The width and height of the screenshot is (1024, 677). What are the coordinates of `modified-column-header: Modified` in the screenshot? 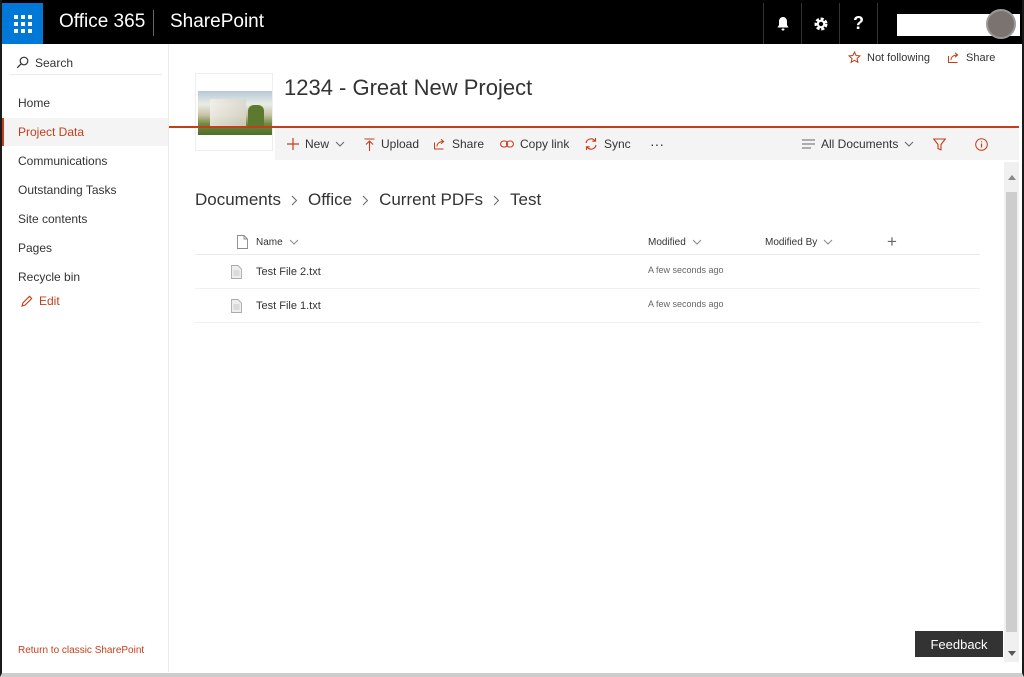 It's located at (675, 242).